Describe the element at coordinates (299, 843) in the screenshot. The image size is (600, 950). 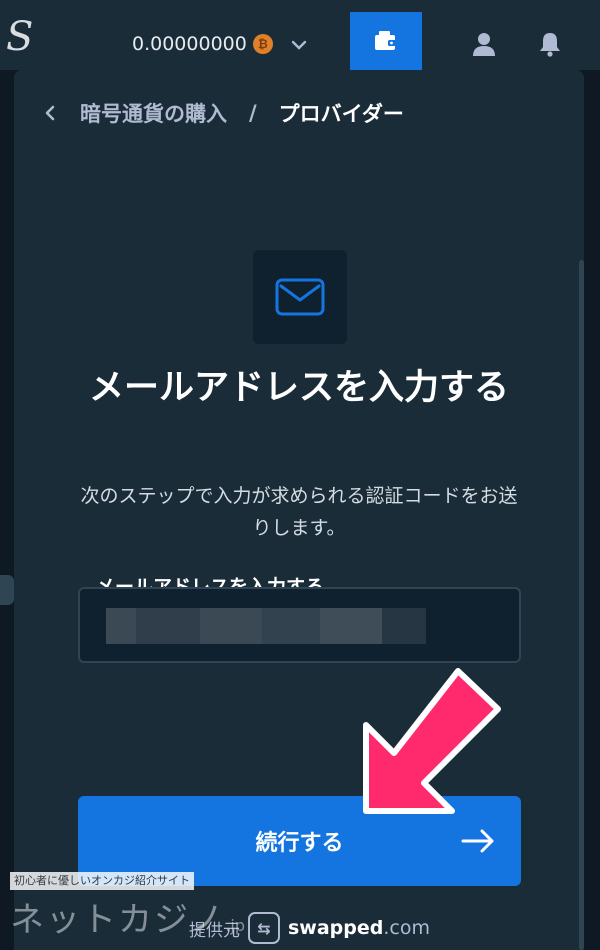
I see `continue-button-label: 続行する` at that location.